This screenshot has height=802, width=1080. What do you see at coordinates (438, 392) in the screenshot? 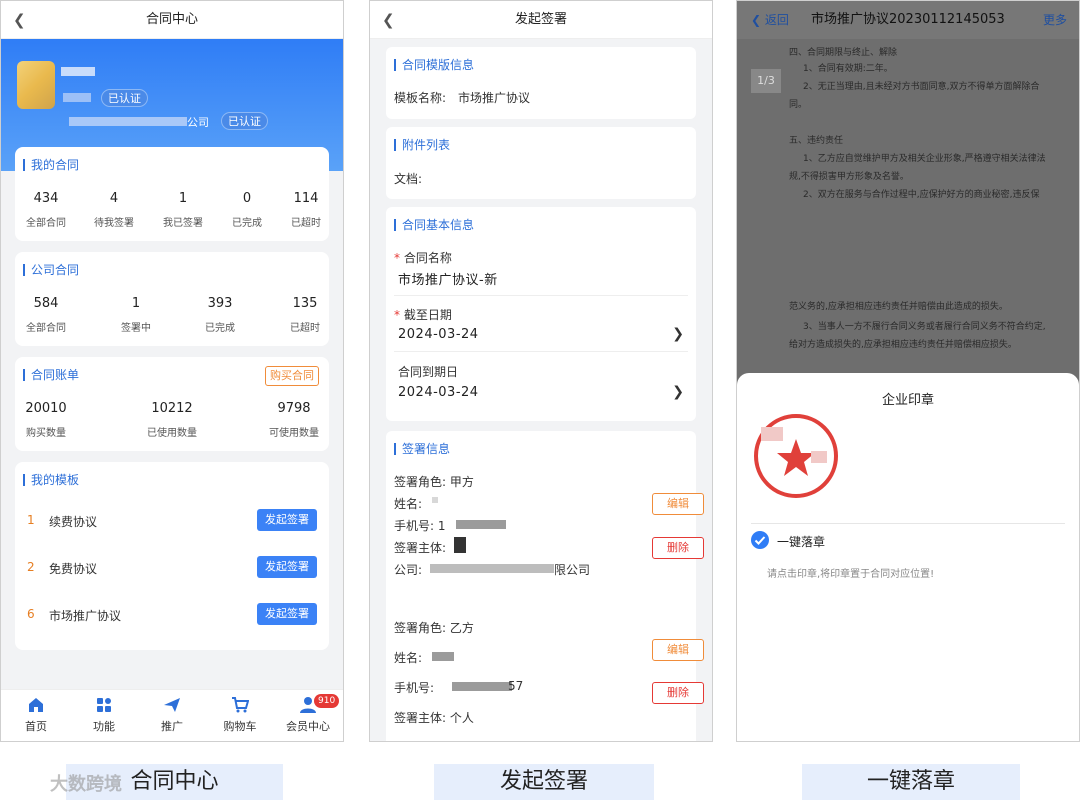
I see `expire-date-picker: 2024-03-24` at bounding box center [438, 392].